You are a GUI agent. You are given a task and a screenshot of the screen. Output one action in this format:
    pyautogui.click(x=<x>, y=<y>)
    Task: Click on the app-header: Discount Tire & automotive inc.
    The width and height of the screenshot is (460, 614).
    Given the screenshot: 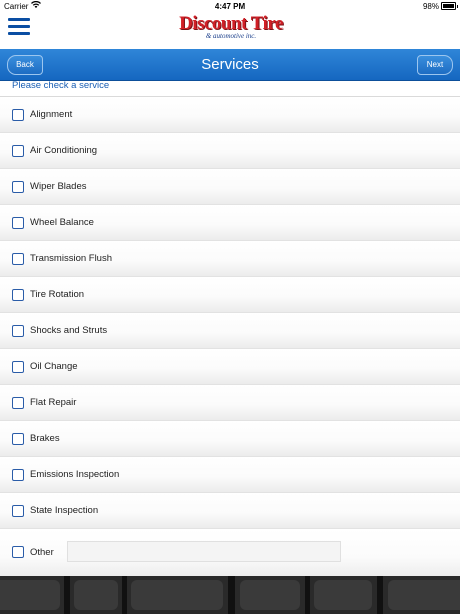 What is the action you would take?
    pyautogui.click(x=230, y=31)
    